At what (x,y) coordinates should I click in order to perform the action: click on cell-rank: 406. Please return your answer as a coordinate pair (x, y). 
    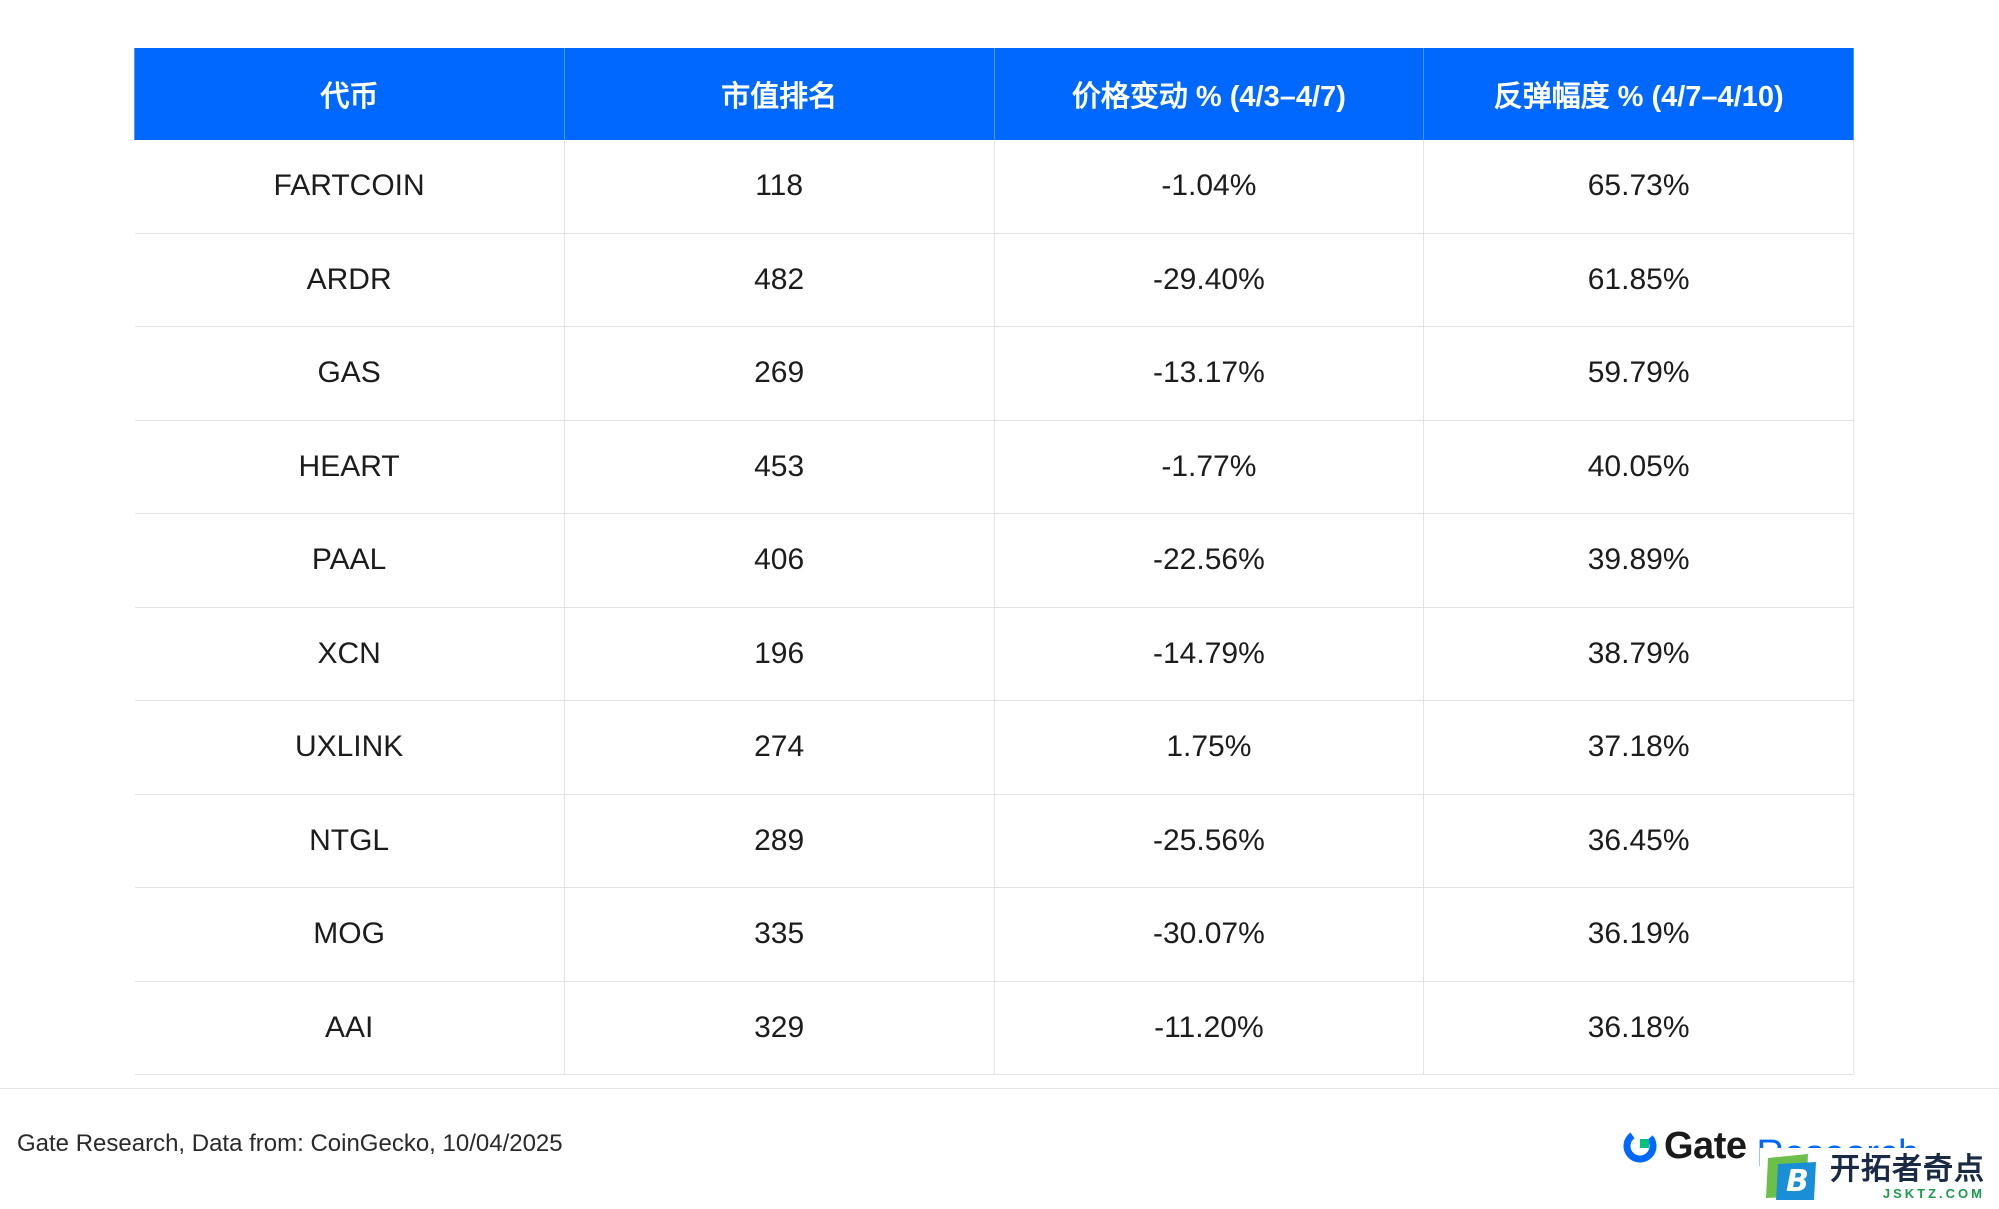
    Looking at the image, I should click on (778, 560).